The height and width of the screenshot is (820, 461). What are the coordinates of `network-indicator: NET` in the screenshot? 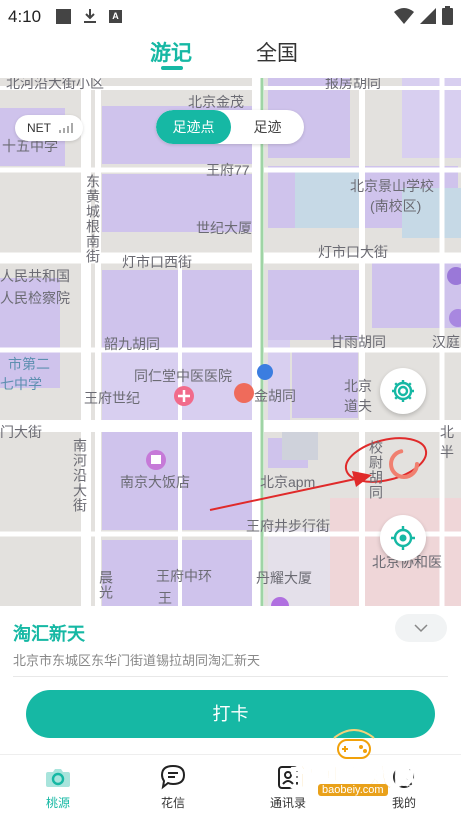 It's located at (49, 128).